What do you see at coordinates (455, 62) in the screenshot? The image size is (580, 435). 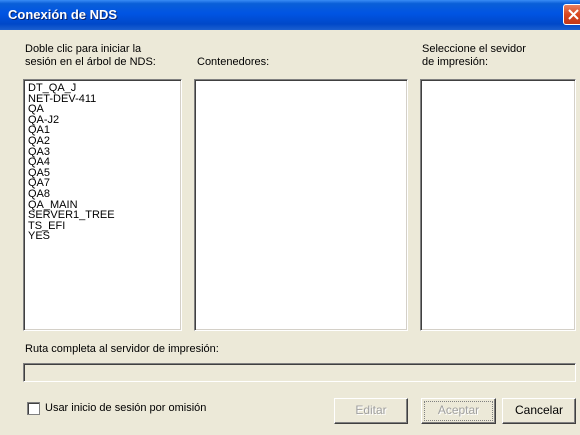 I see `printserver-label-line2: de impresión:` at bounding box center [455, 62].